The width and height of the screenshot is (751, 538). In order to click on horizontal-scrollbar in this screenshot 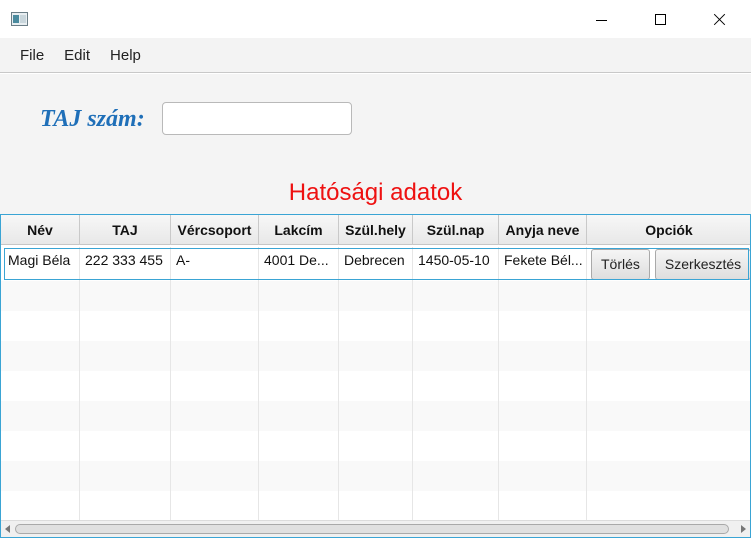, I will do `click(375, 528)`.